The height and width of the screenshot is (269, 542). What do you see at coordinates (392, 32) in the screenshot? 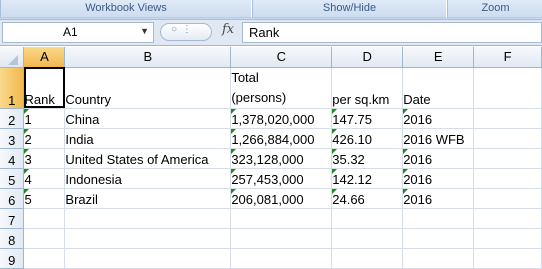
I see `formula-input: Rank` at bounding box center [392, 32].